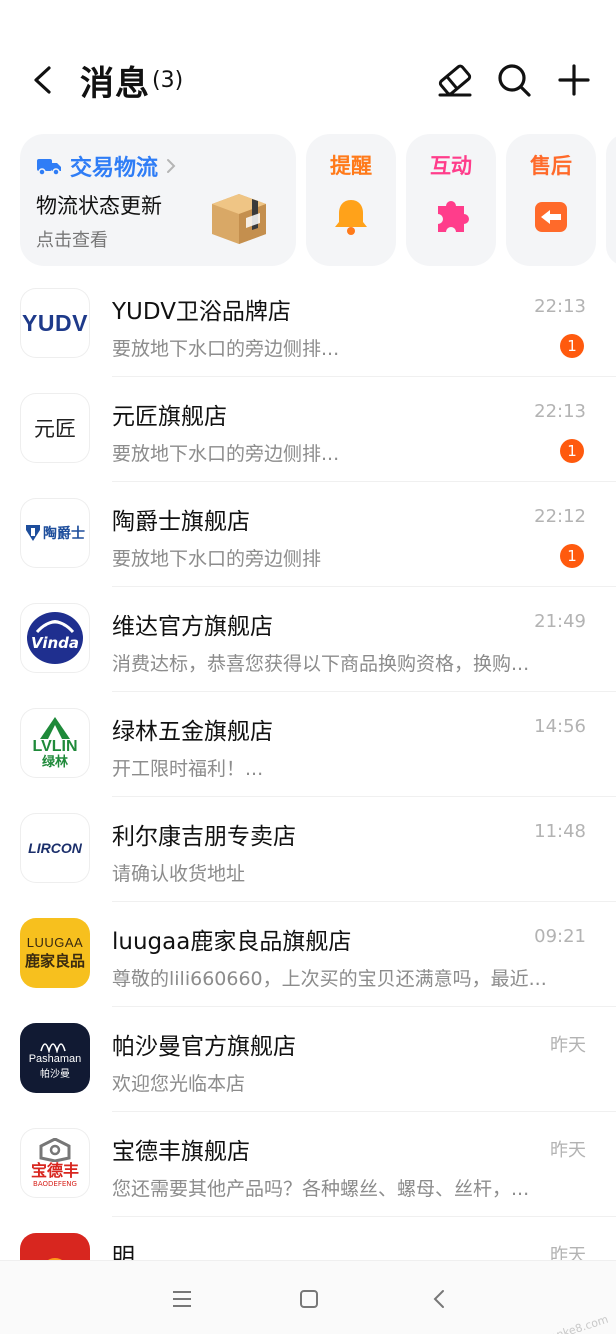  I want to click on message-time: 11:48, so click(560, 831).